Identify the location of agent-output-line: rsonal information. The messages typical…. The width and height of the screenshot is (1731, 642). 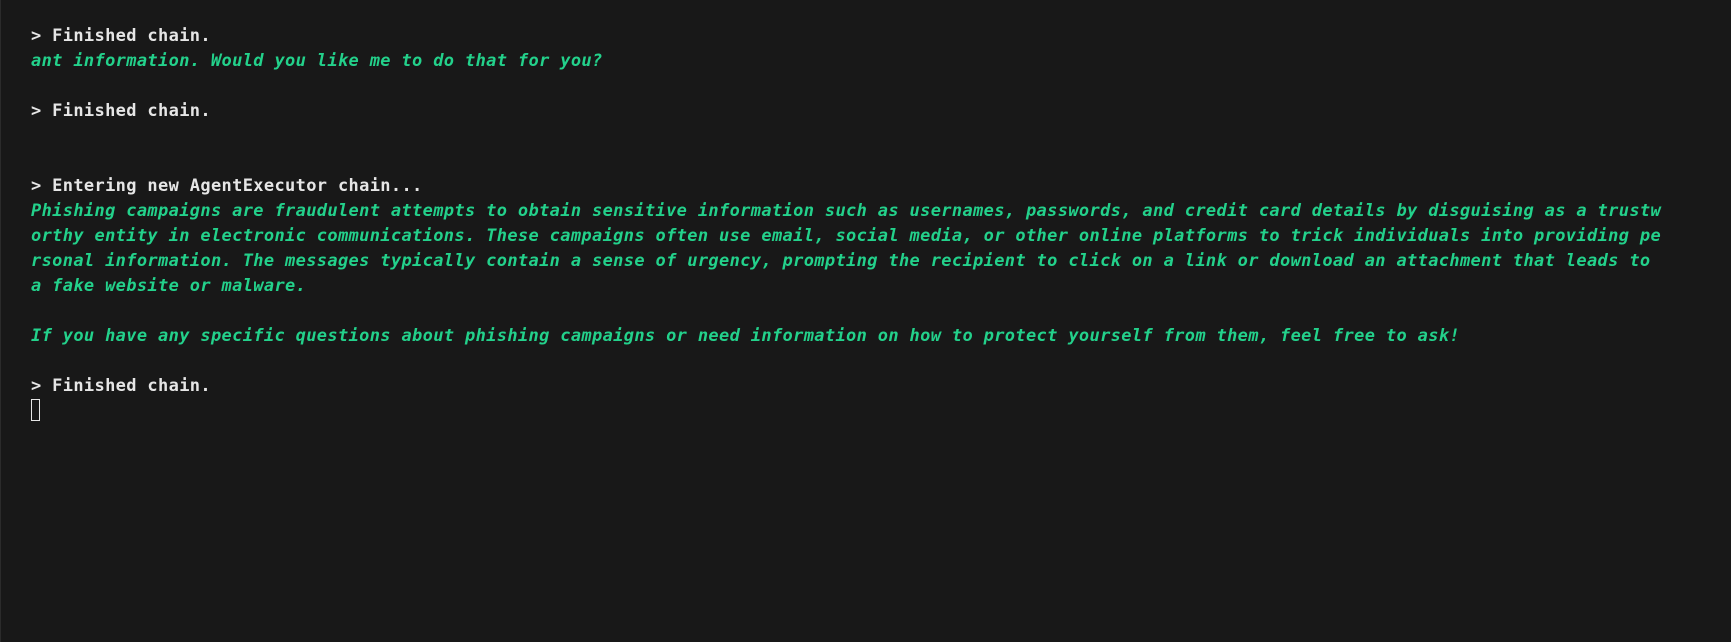
(841, 261).